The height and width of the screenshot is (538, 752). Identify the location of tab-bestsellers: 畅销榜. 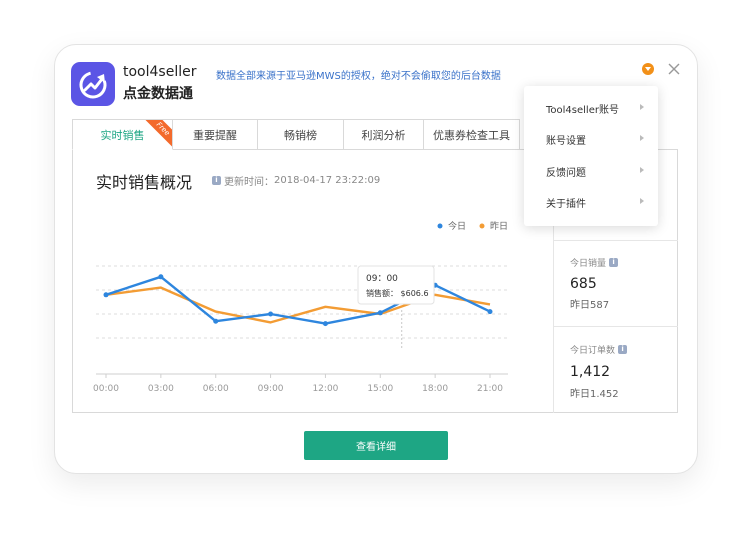
(300, 134).